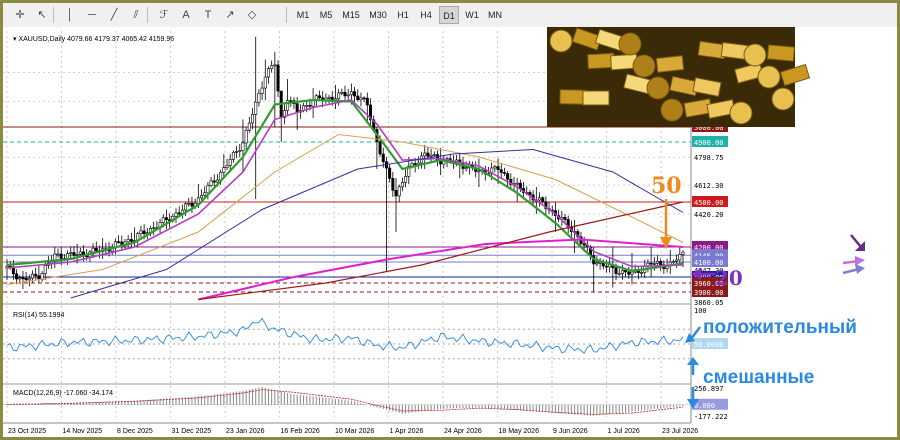 Image resolution: width=900 pixels, height=440 pixels. What do you see at coordinates (729, 278) in the screenshot?
I see `annotation-label-20: 20` at bounding box center [729, 278].